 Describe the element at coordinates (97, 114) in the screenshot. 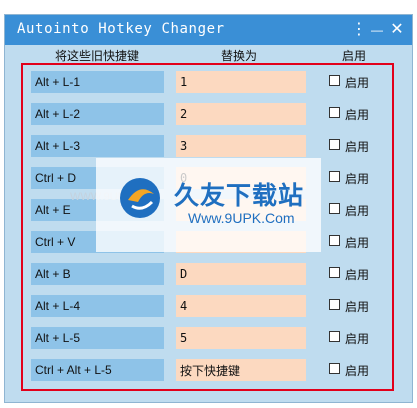

I see `old-hotkey: Alt + L-2` at that location.